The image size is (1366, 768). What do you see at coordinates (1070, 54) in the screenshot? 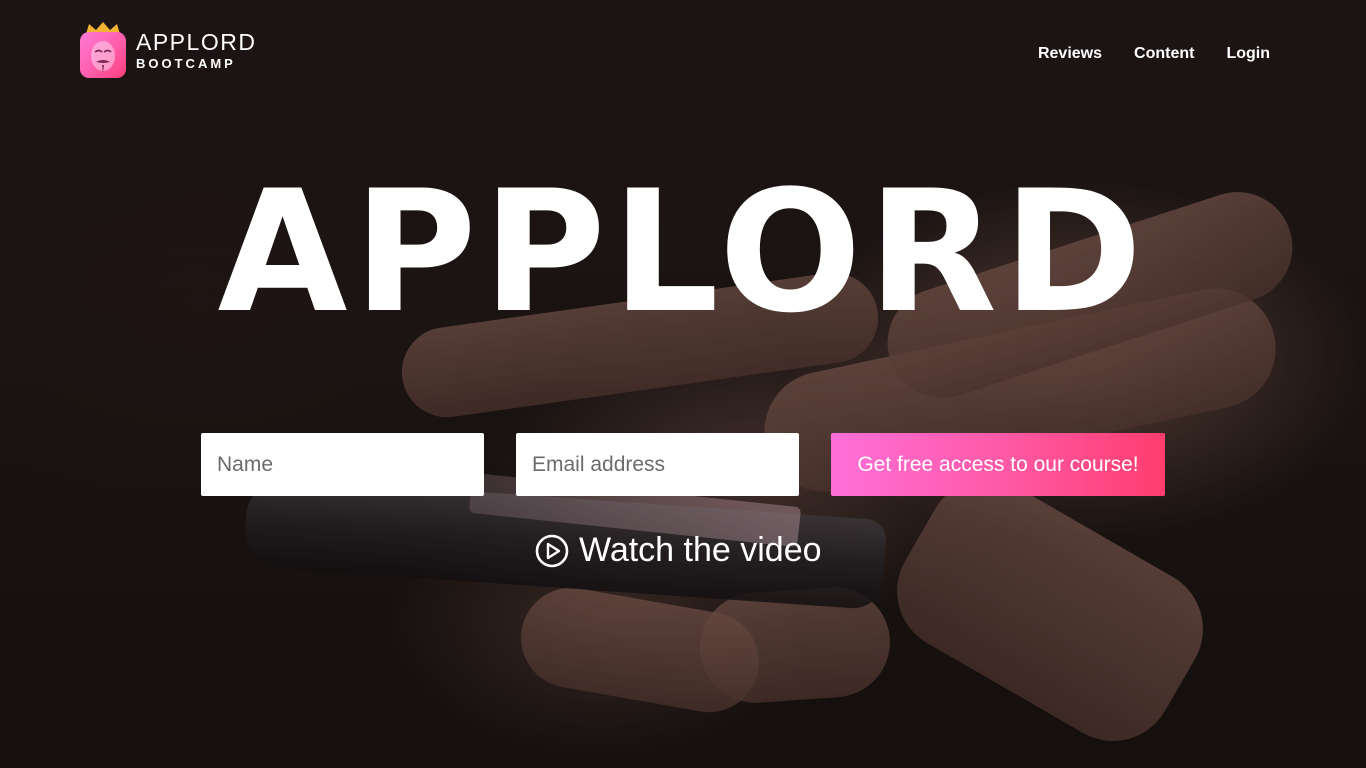
I see `nav-link-reviews: Reviews` at bounding box center [1070, 54].